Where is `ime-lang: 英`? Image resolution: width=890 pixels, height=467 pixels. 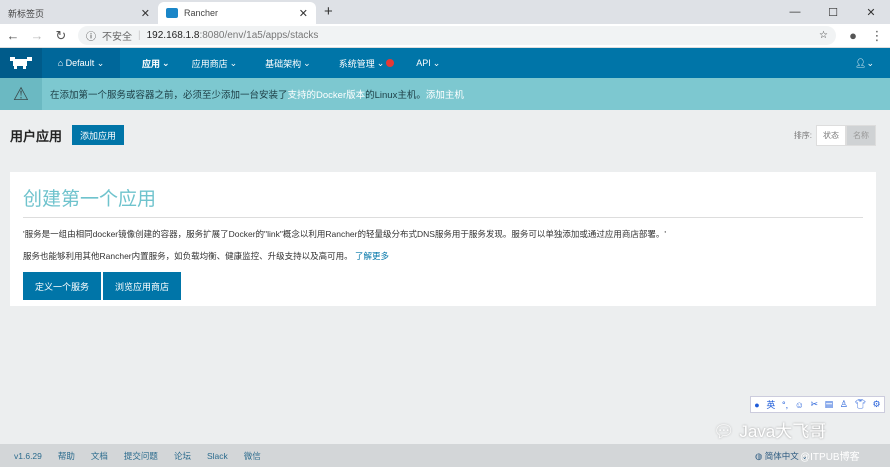 ime-lang: 英 is located at coordinates (770, 404).